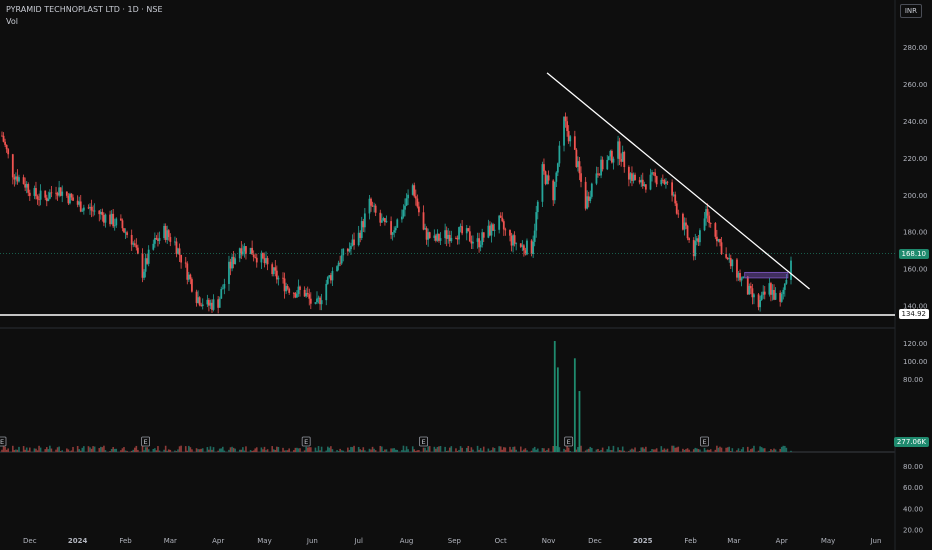 This screenshot has width=932, height=550. I want to click on symbol-title: PYRAMID TECHNOPLAST LTD · 1D · NSE, so click(84, 9).